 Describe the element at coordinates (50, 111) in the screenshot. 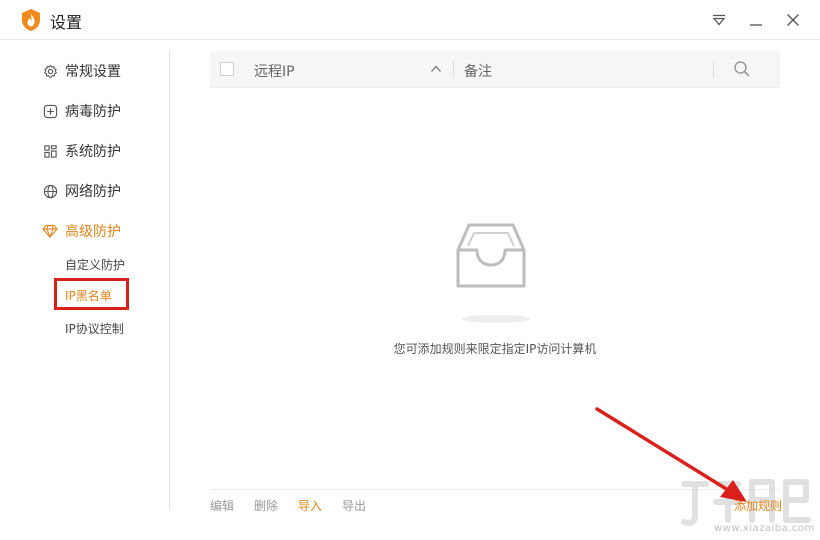

I see `plus-square-icon` at that location.